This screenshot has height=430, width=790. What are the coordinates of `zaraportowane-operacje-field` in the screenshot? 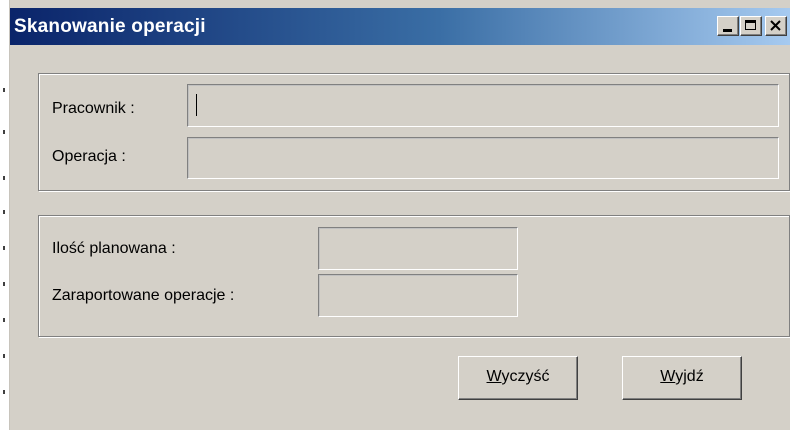 It's located at (418, 295).